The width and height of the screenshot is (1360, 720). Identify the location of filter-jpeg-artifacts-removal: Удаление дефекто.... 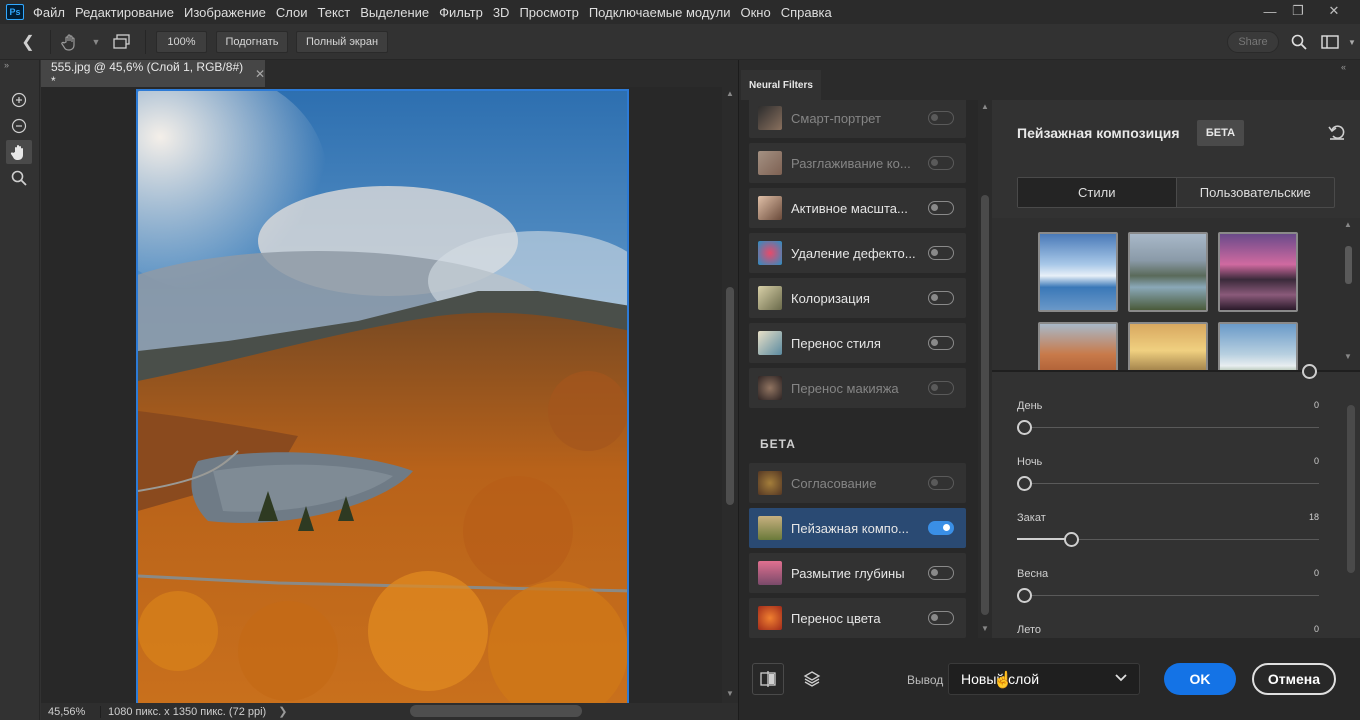
(857, 253).